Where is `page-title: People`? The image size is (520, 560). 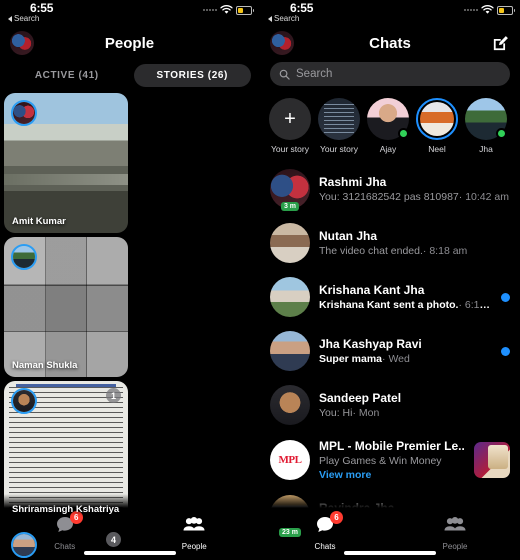 page-title: People is located at coordinates (129, 43).